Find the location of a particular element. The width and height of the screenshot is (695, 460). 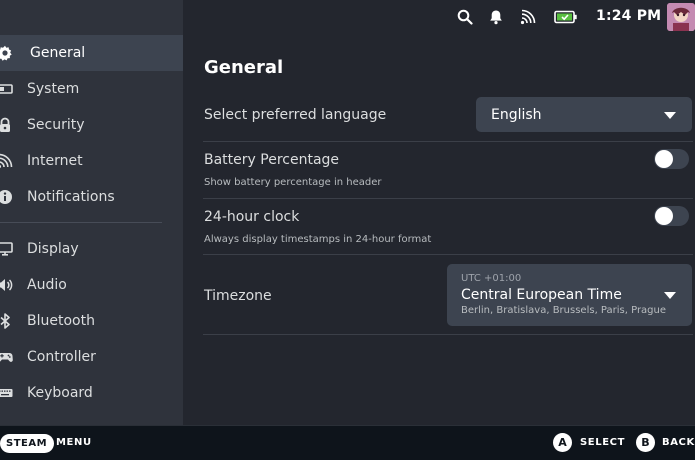

footer-bar: STEAM MENU A SELECT B BACK is located at coordinates (347, 442).